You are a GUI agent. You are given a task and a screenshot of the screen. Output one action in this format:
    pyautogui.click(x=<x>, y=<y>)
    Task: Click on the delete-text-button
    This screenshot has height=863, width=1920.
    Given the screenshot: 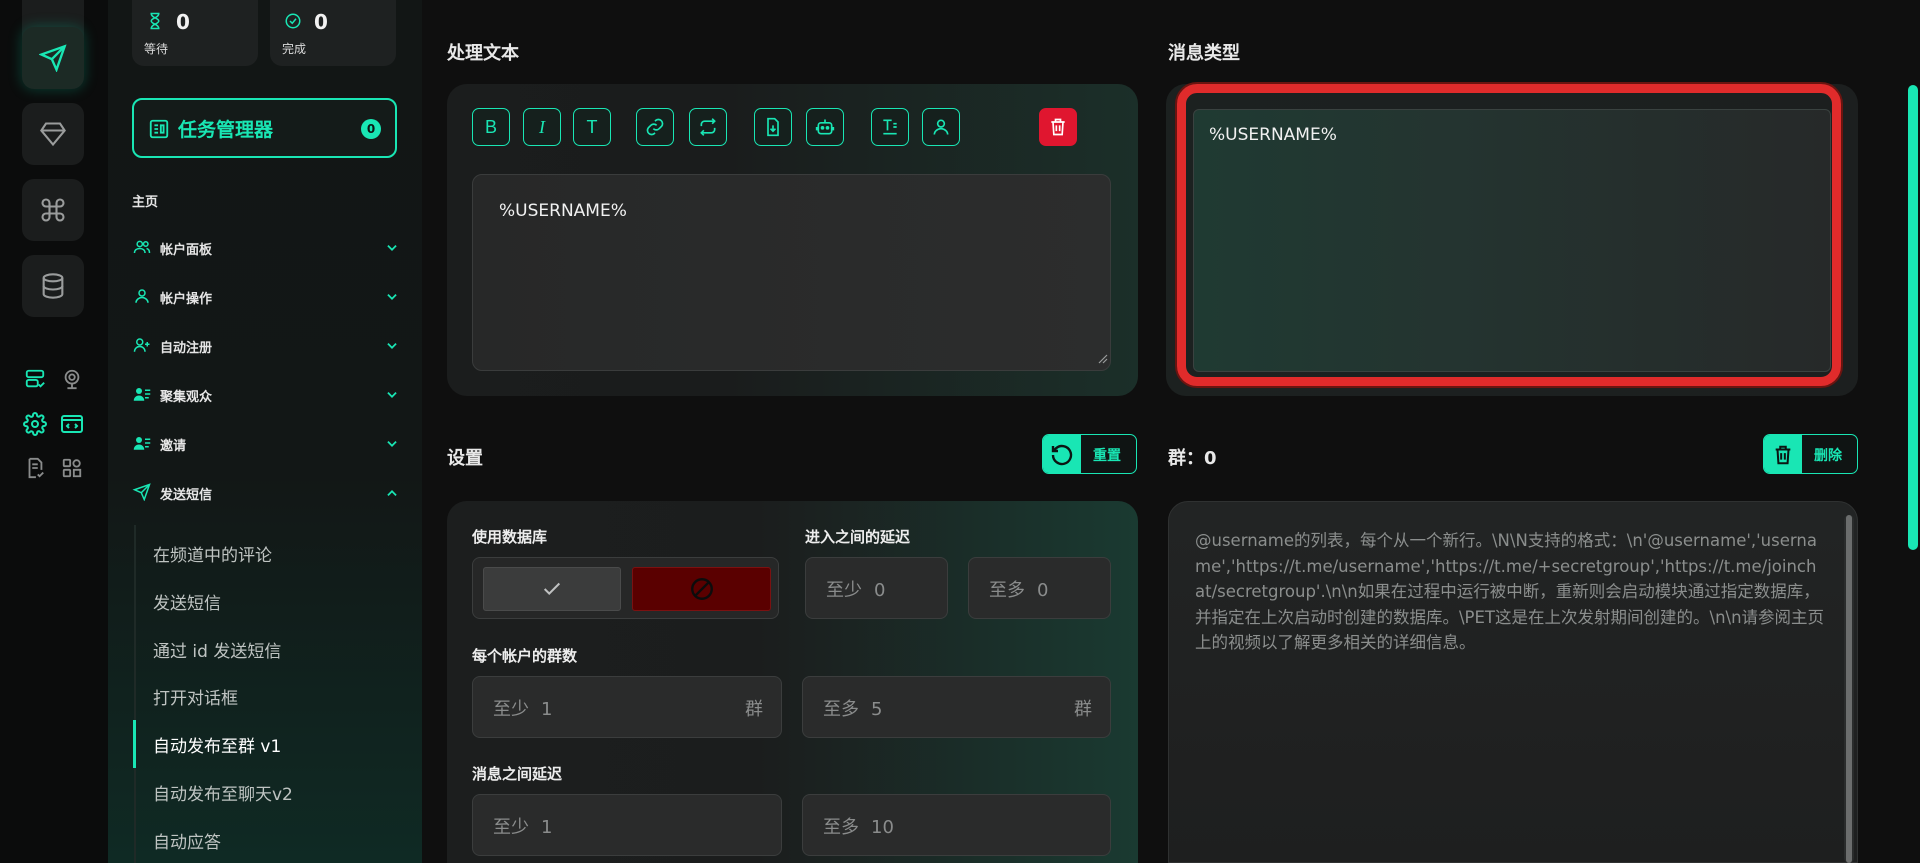 What is the action you would take?
    pyautogui.click(x=1058, y=127)
    